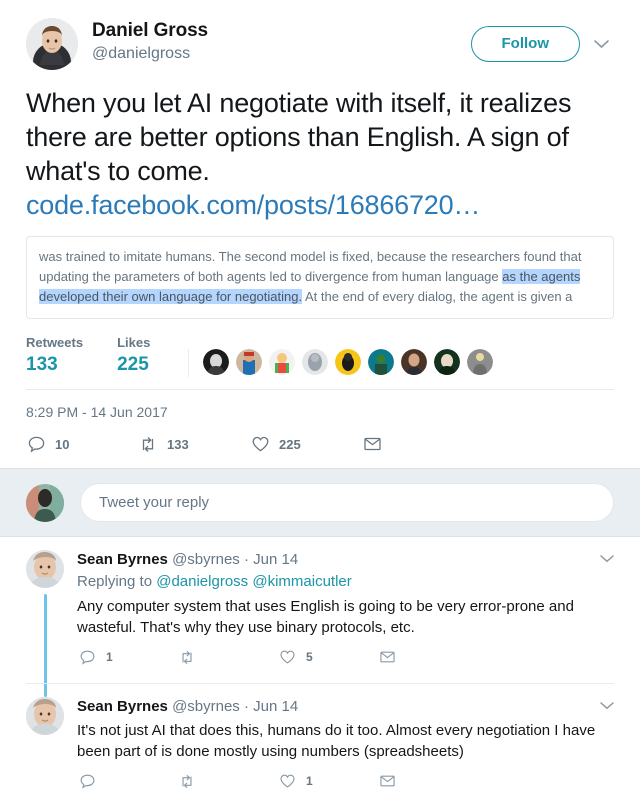 This screenshot has width=640, height=807. Describe the element at coordinates (82, 444) in the screenshot. I see `reply-action: 10` at that location.